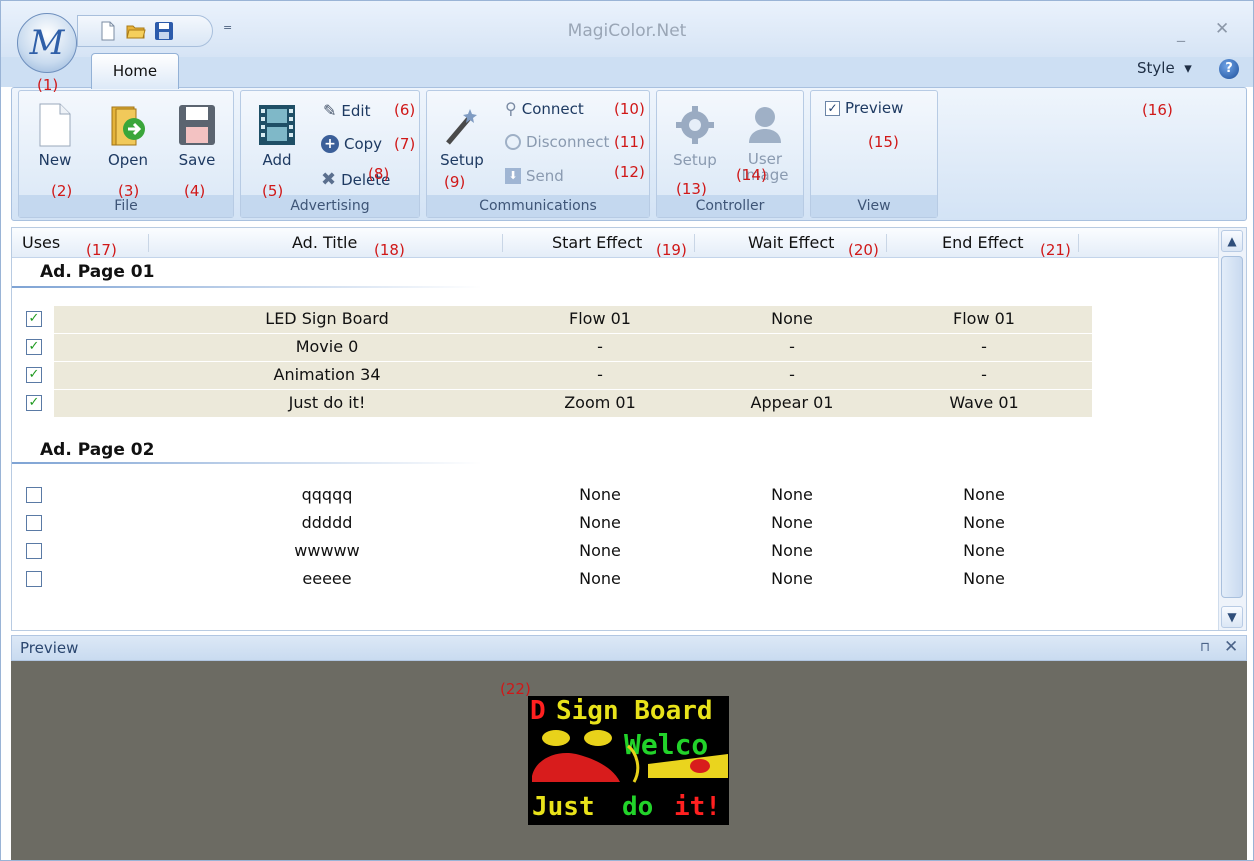  What do you see at coordinates (329, 179) in the screenshot?
I see `delete-x-icon: ✖` at bounding box center [329, 179].